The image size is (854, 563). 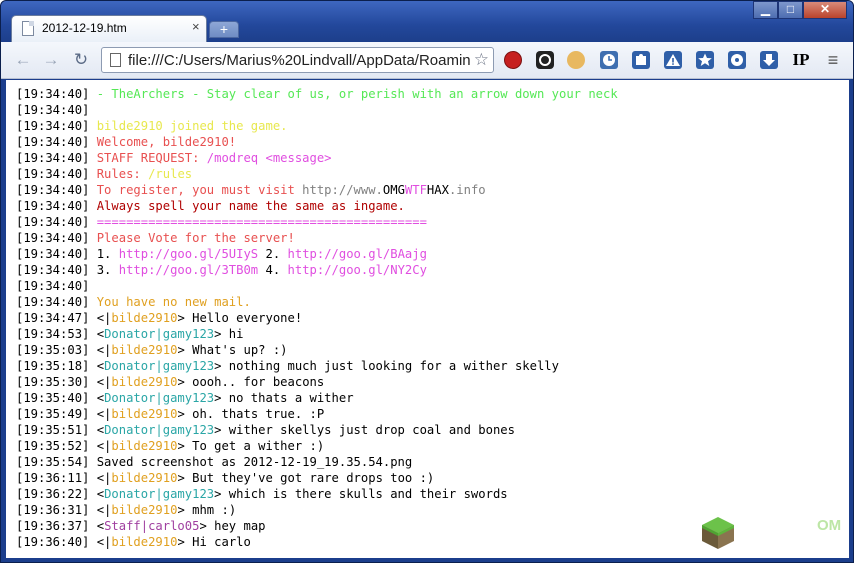 I want to click on log-timestamp: [19:34:53], so click(x=56, y=334).